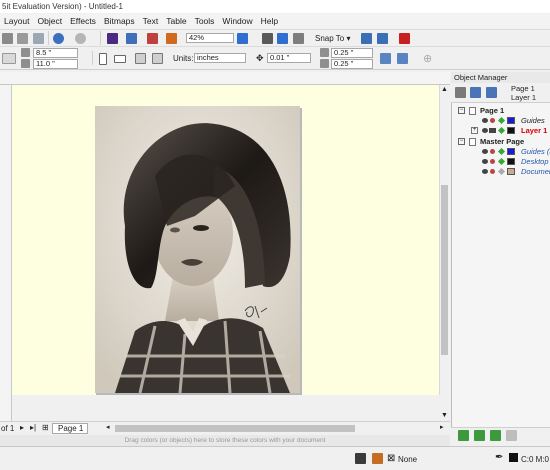 This screenshot has width=550, height=470. What do you see at coordinates (9, 58) in the screenshot?
I see `page-size-dropdown` at bounding box center [9, 58].